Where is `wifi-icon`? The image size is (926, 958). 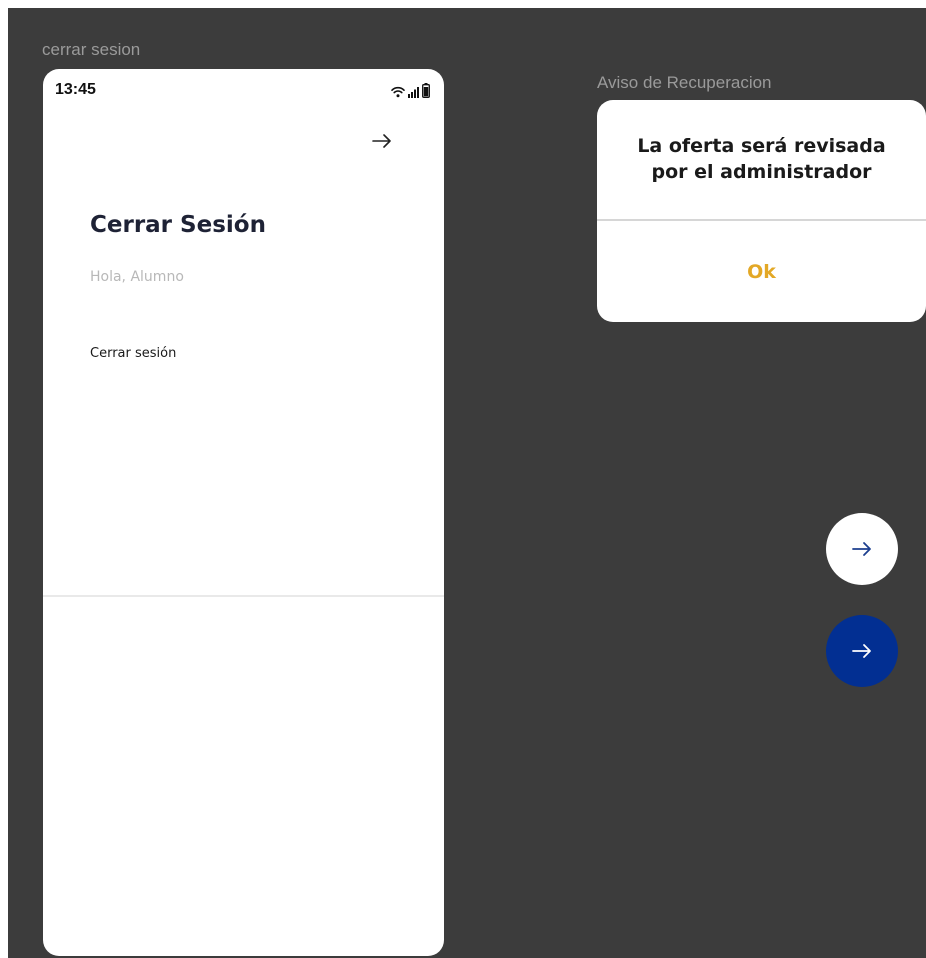
wifi-icon is located at coordinates (398, 92).